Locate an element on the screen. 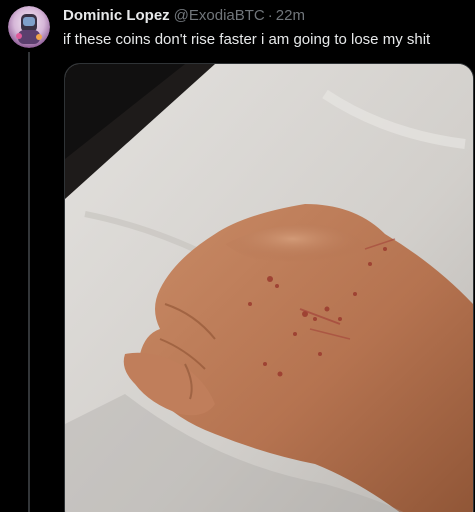 This screenshot has width=475, height=512. tweet-header: Dominic Lopez @ExodiaBTC · 22m is located at coordinates (184, 16).